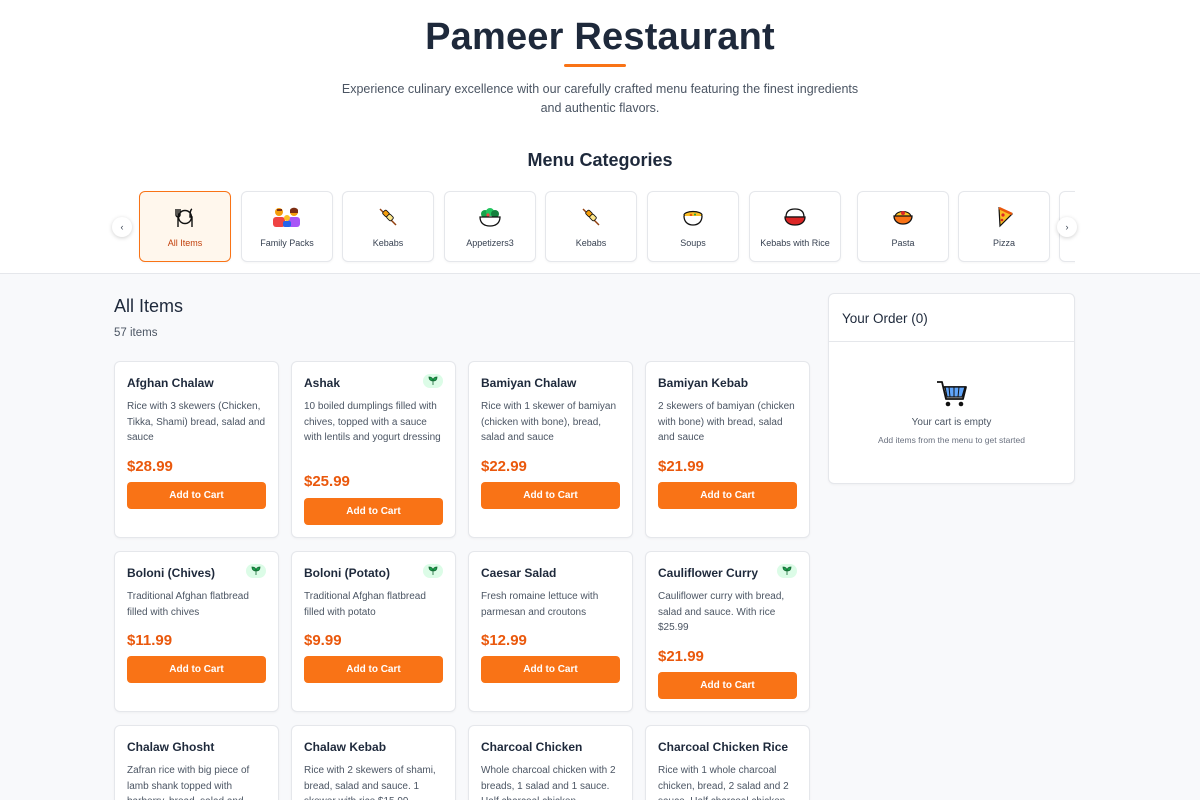 The image size is (1200, 800). I want to click on category-kebabs-with-rice: Kebabs with Rice, so click(795, 226).